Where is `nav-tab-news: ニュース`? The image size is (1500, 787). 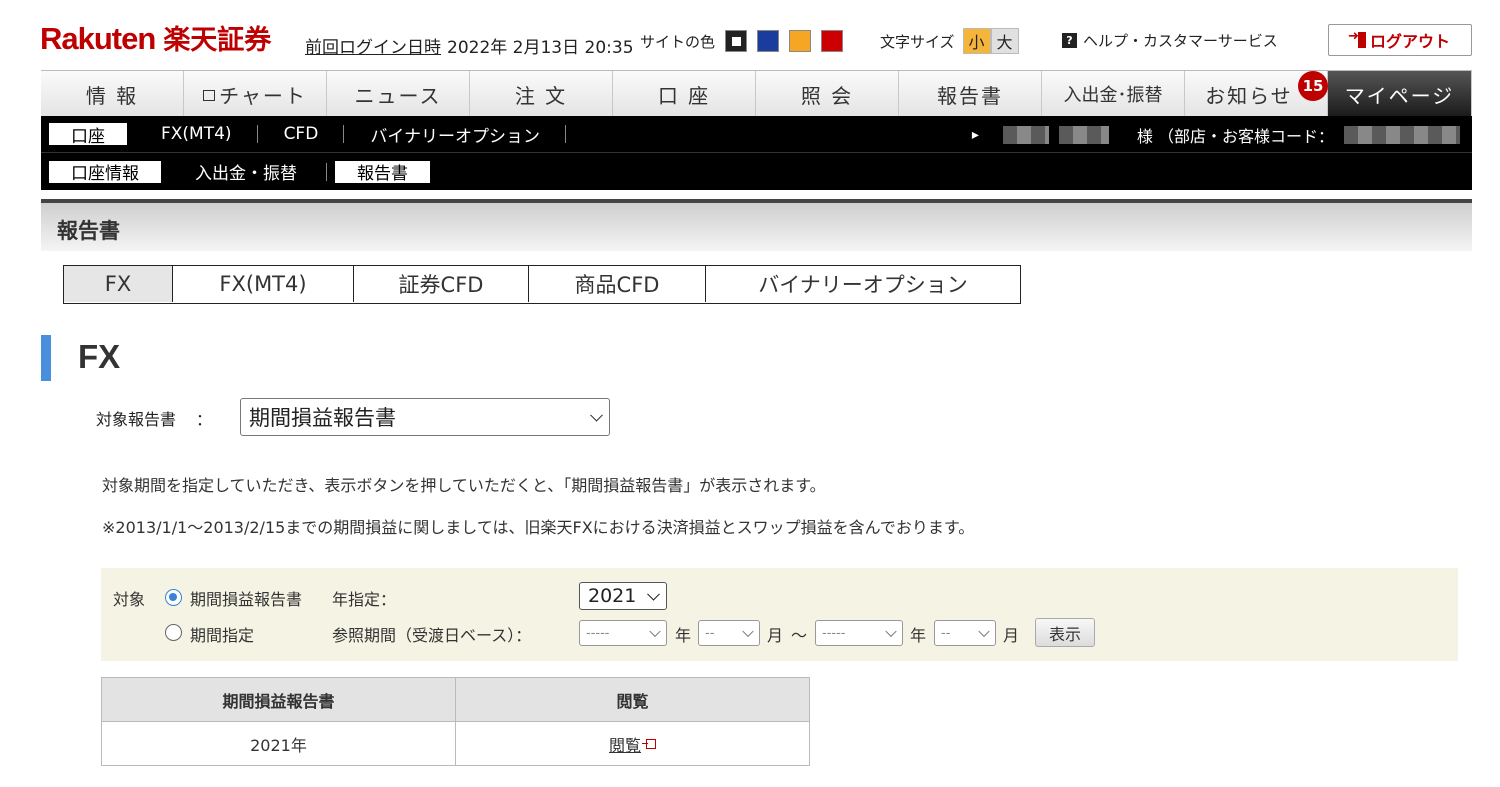 nav-tab-news: ニュース is located at coordinates (398, 94).